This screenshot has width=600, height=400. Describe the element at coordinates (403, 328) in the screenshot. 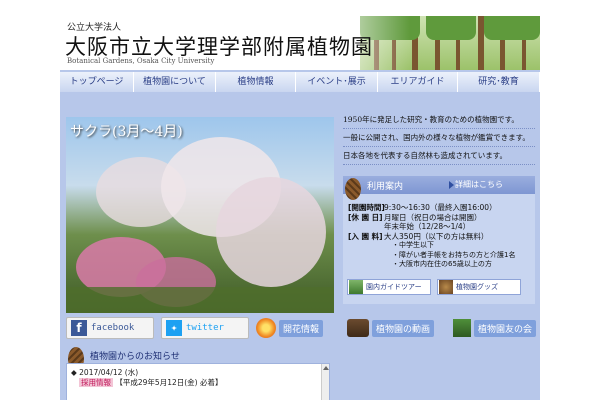

I see `garden-video-label: 植物園の動画` at that location.